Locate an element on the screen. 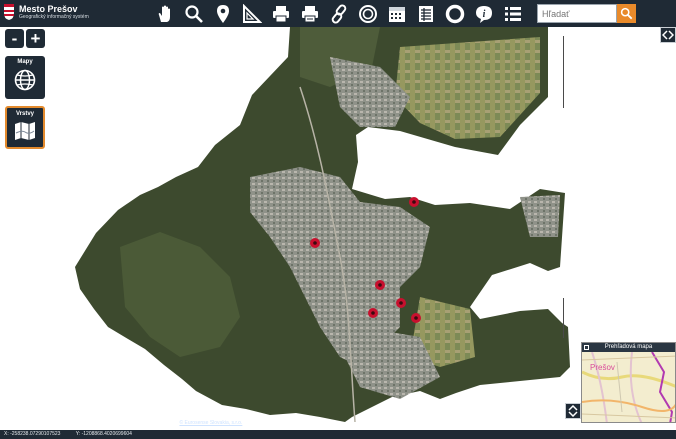 The image size is (676, 439). overview-map-canvas: Prešov is located at coordinates (629, 387).